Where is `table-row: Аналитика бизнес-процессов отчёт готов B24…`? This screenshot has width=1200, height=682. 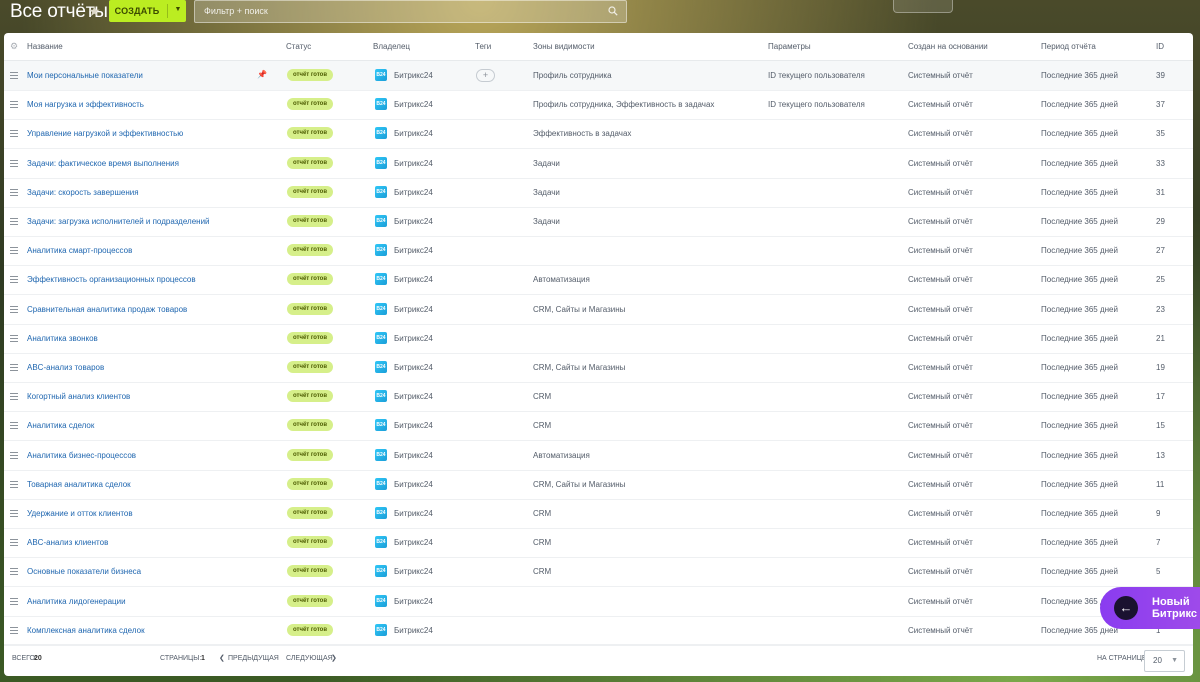 table-row: Аналитика бизнес-процессов отчёт готов B24… is located at coordinates (598, 456).